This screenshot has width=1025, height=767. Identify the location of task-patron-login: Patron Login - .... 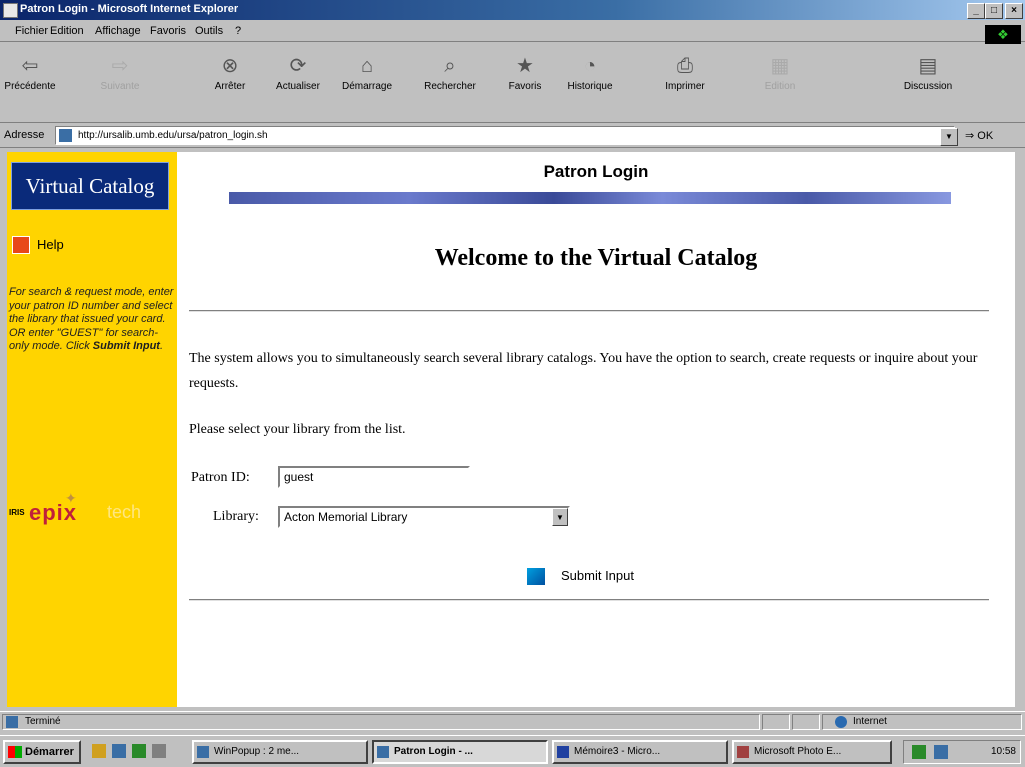
(460, 752).